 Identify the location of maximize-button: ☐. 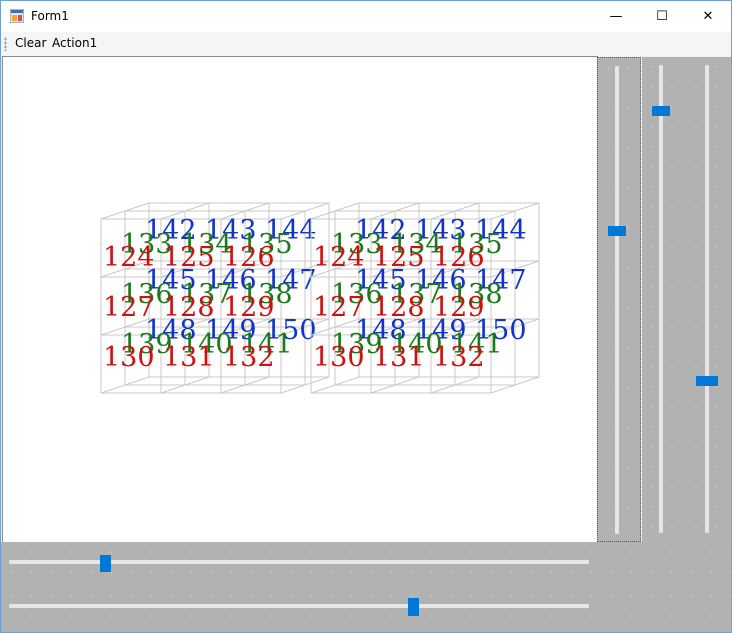
(662, 16).